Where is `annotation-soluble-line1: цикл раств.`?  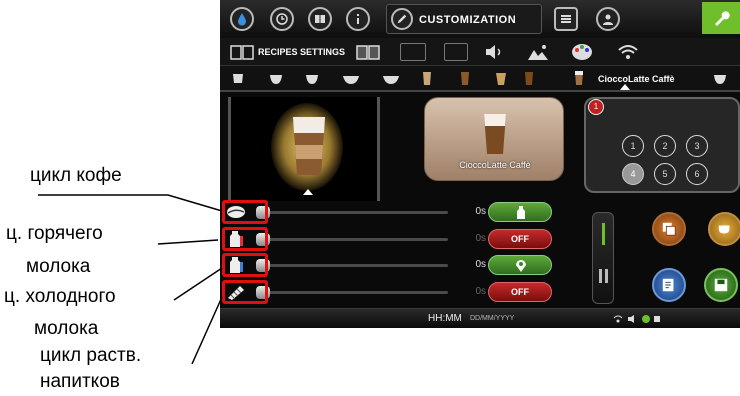
annotation-soluble-line1: цикл раств. is located at coordinates (91, 355).